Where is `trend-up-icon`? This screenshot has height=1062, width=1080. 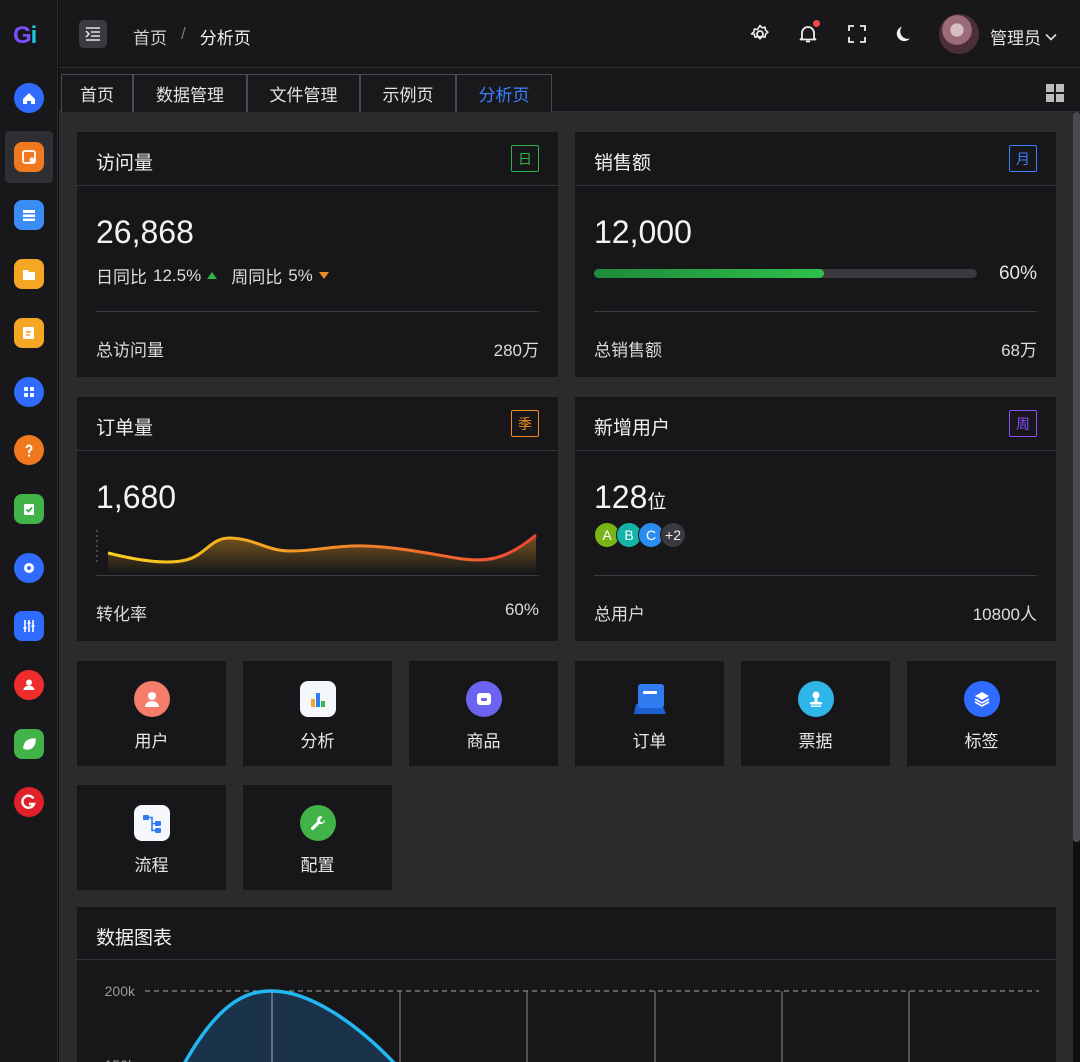 trend-up-icon is located at coordinates (212, 275).